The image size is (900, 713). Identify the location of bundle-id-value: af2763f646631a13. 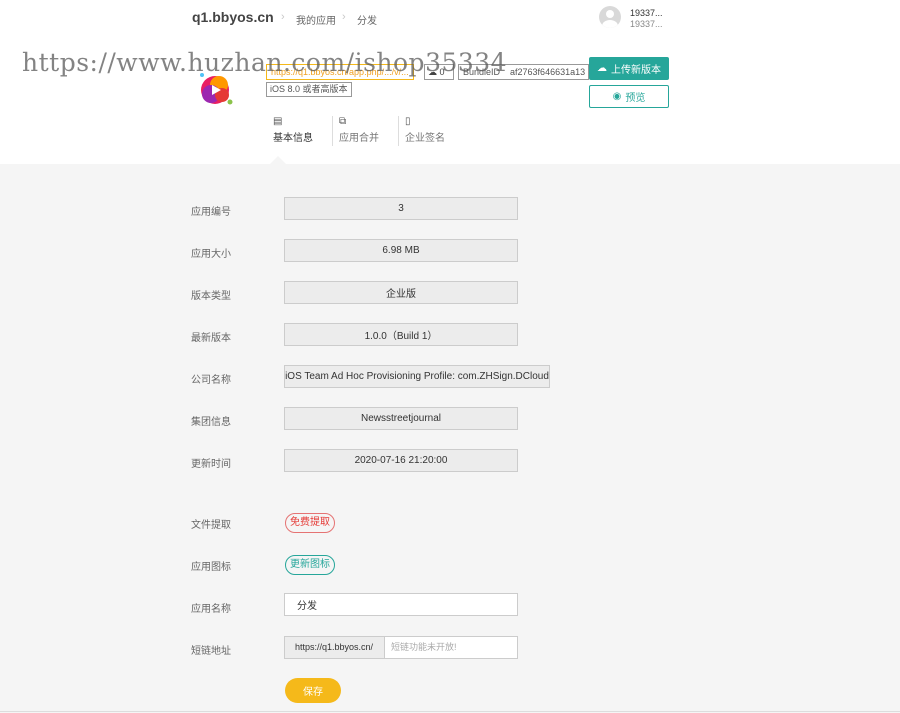
(548, 72).